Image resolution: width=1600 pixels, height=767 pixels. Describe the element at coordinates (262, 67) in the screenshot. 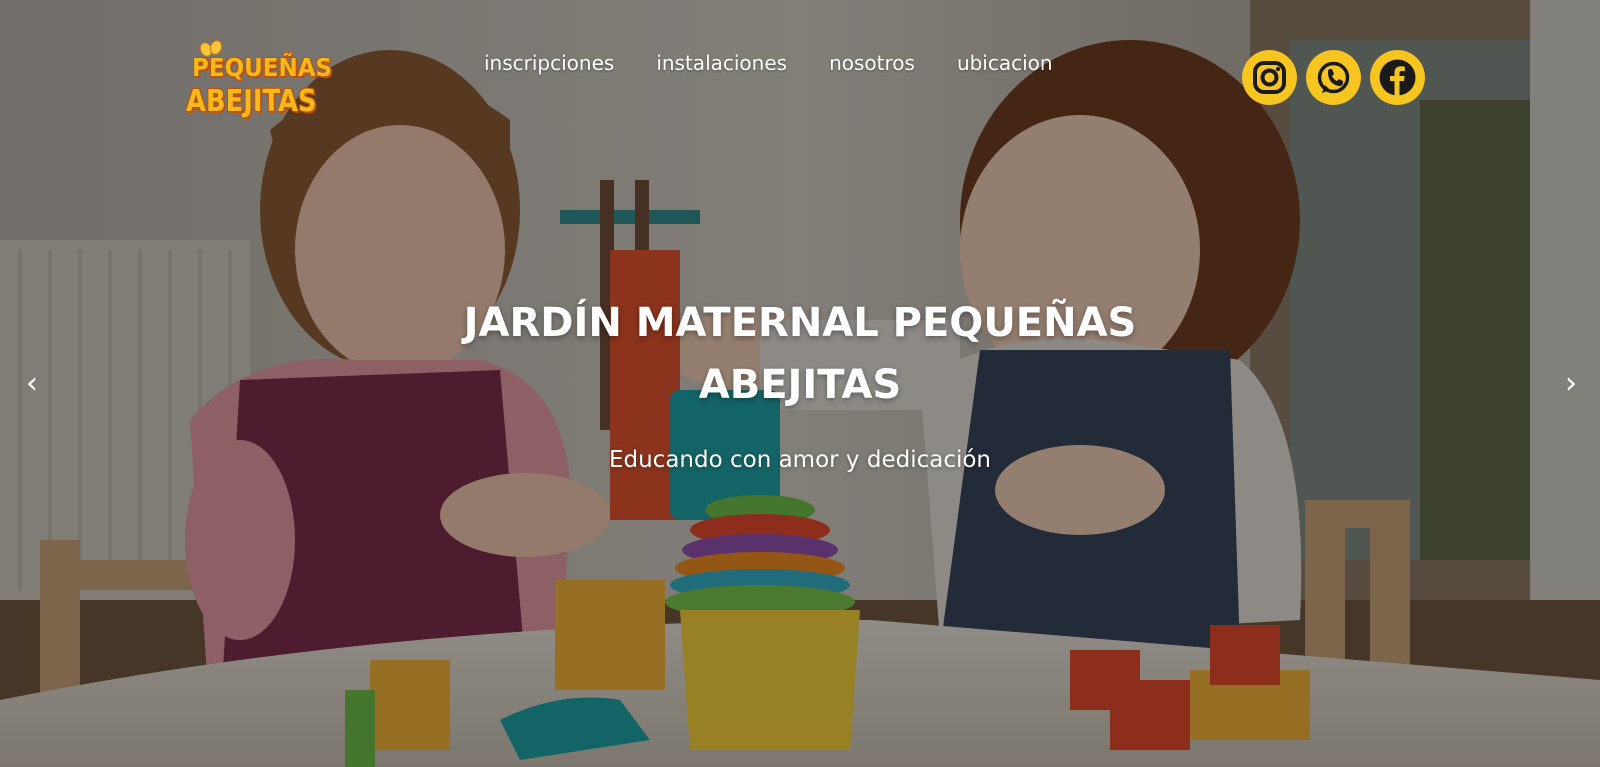

I see `logo-line-1: PEQUEÑAS` at that location.